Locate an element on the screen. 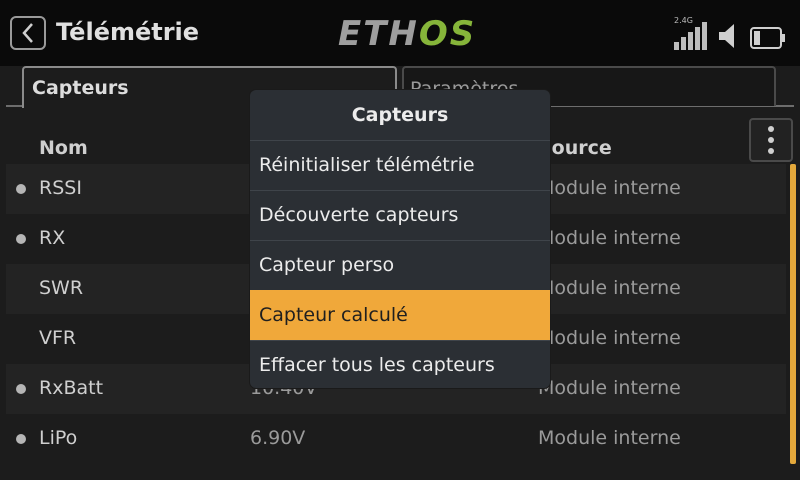 The height and width of the screenshot is (480, 800). tab-capteurs-label: Capteurs is located at coordinates (80, 88).